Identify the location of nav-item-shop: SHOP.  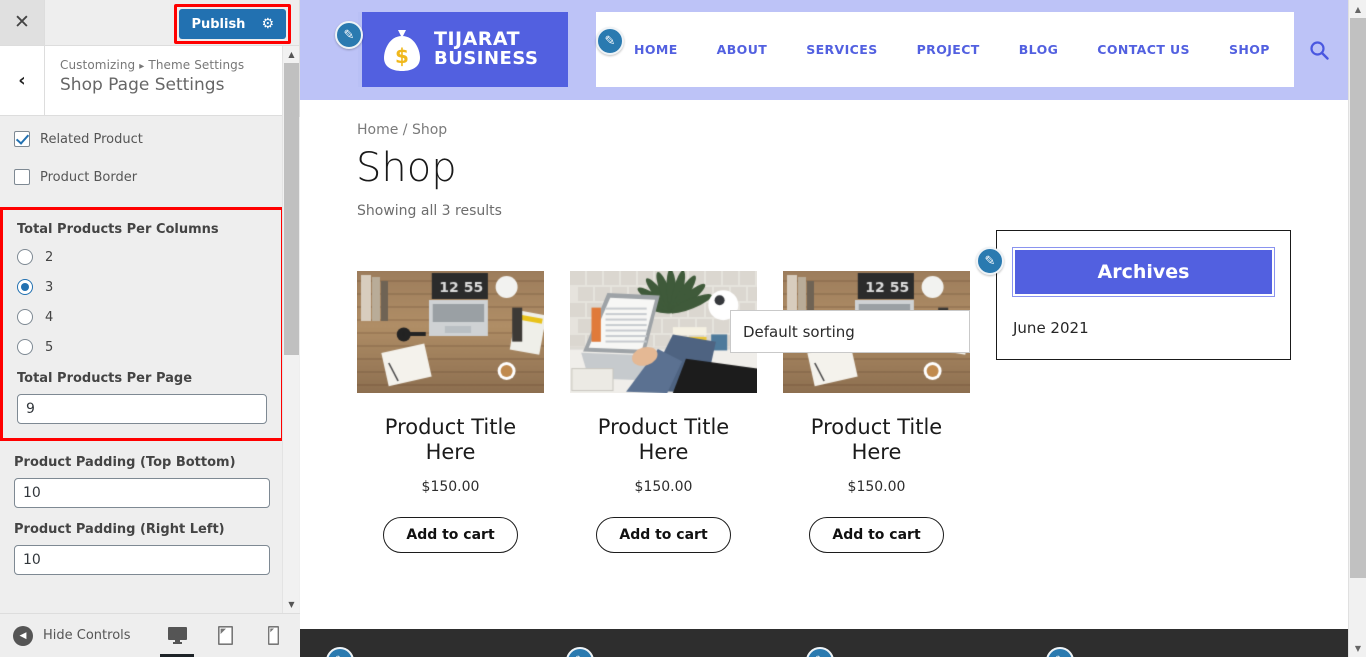
(1249, 49).